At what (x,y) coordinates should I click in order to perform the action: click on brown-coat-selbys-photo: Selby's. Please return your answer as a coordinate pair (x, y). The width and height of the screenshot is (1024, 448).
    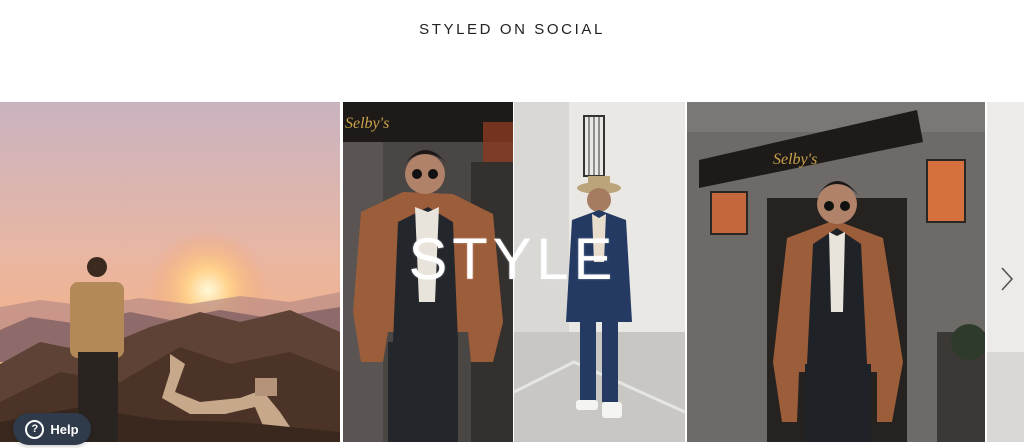
    Looking at the image, I should click on (428, 272).